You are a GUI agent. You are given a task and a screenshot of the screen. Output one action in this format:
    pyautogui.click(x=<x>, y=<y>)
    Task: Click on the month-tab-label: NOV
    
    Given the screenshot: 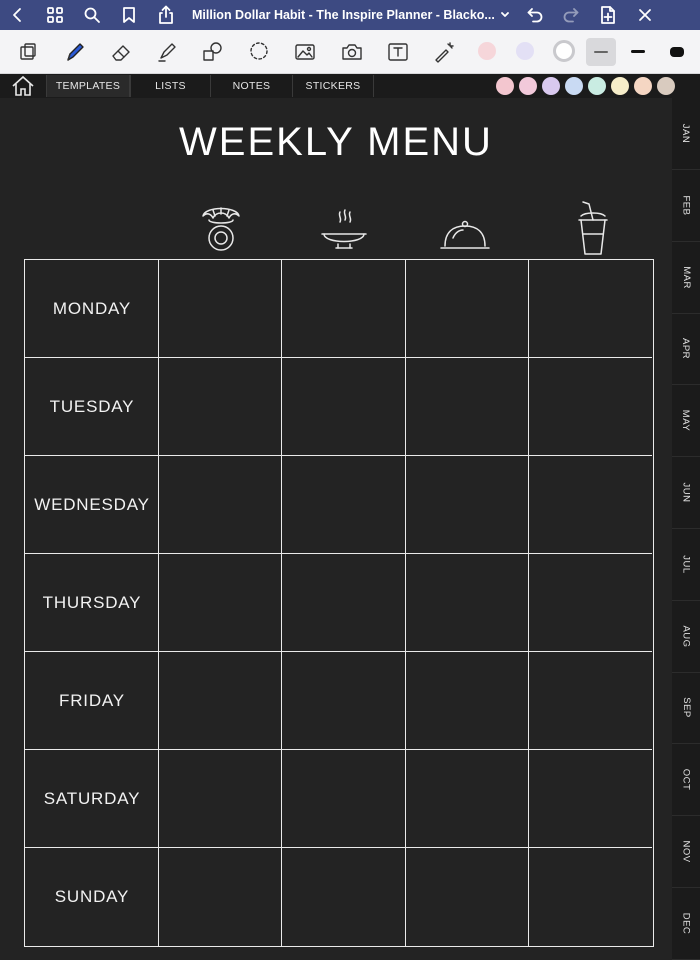 What is the action you would take?
    pyautogui.click(x=686, y=851)
    